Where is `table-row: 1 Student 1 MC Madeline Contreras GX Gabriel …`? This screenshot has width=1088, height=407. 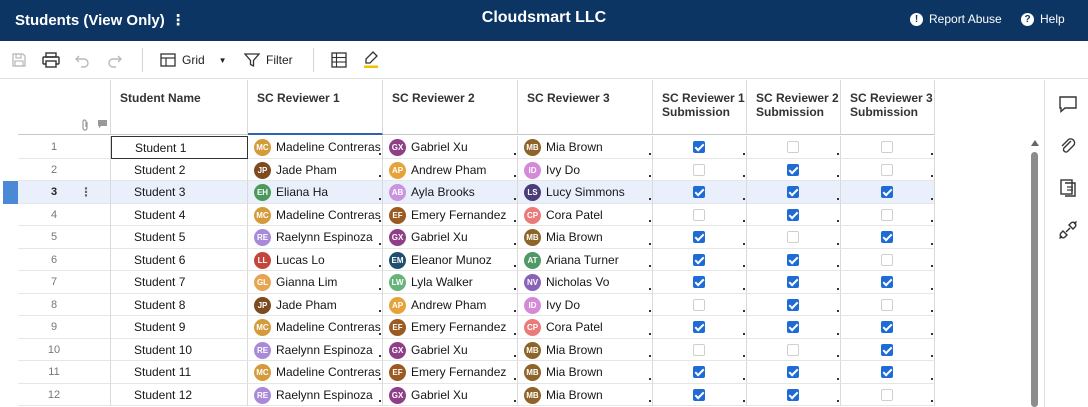 table-row: 1 Student 1 MC Madeline Contreras GX Gabriel … is located at coordinates (468, 147).